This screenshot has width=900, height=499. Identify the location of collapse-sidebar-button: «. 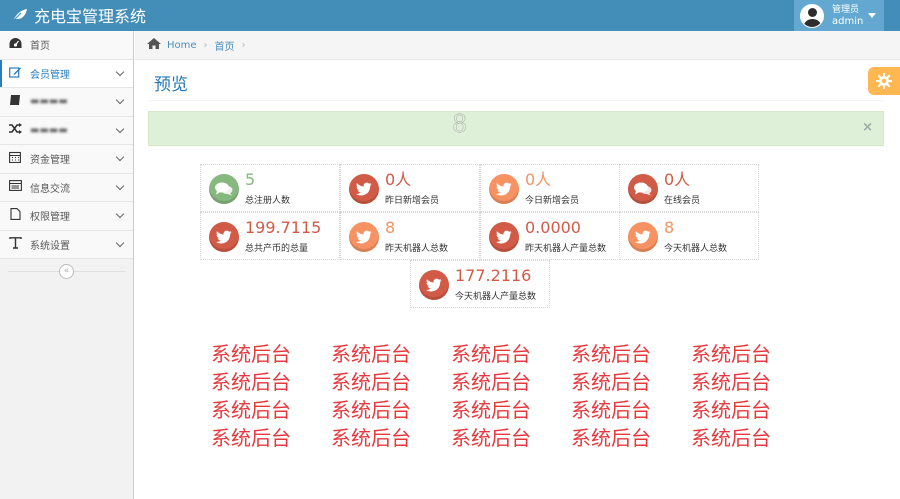
(66, 271).